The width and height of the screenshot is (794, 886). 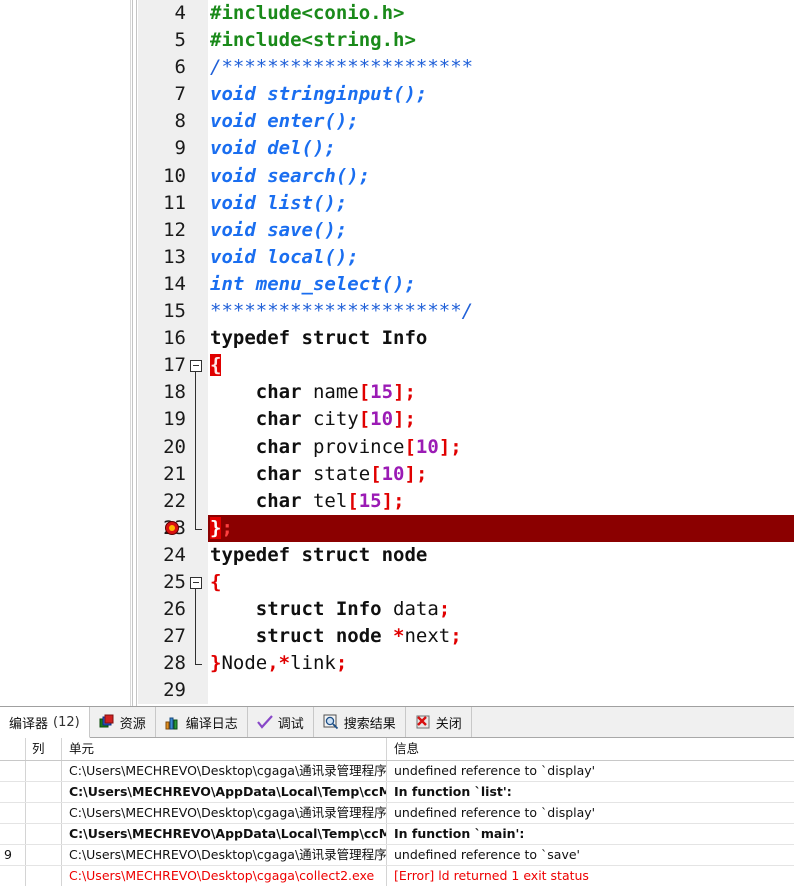 I want to click on code-token: data, so click(x=416, y=609).